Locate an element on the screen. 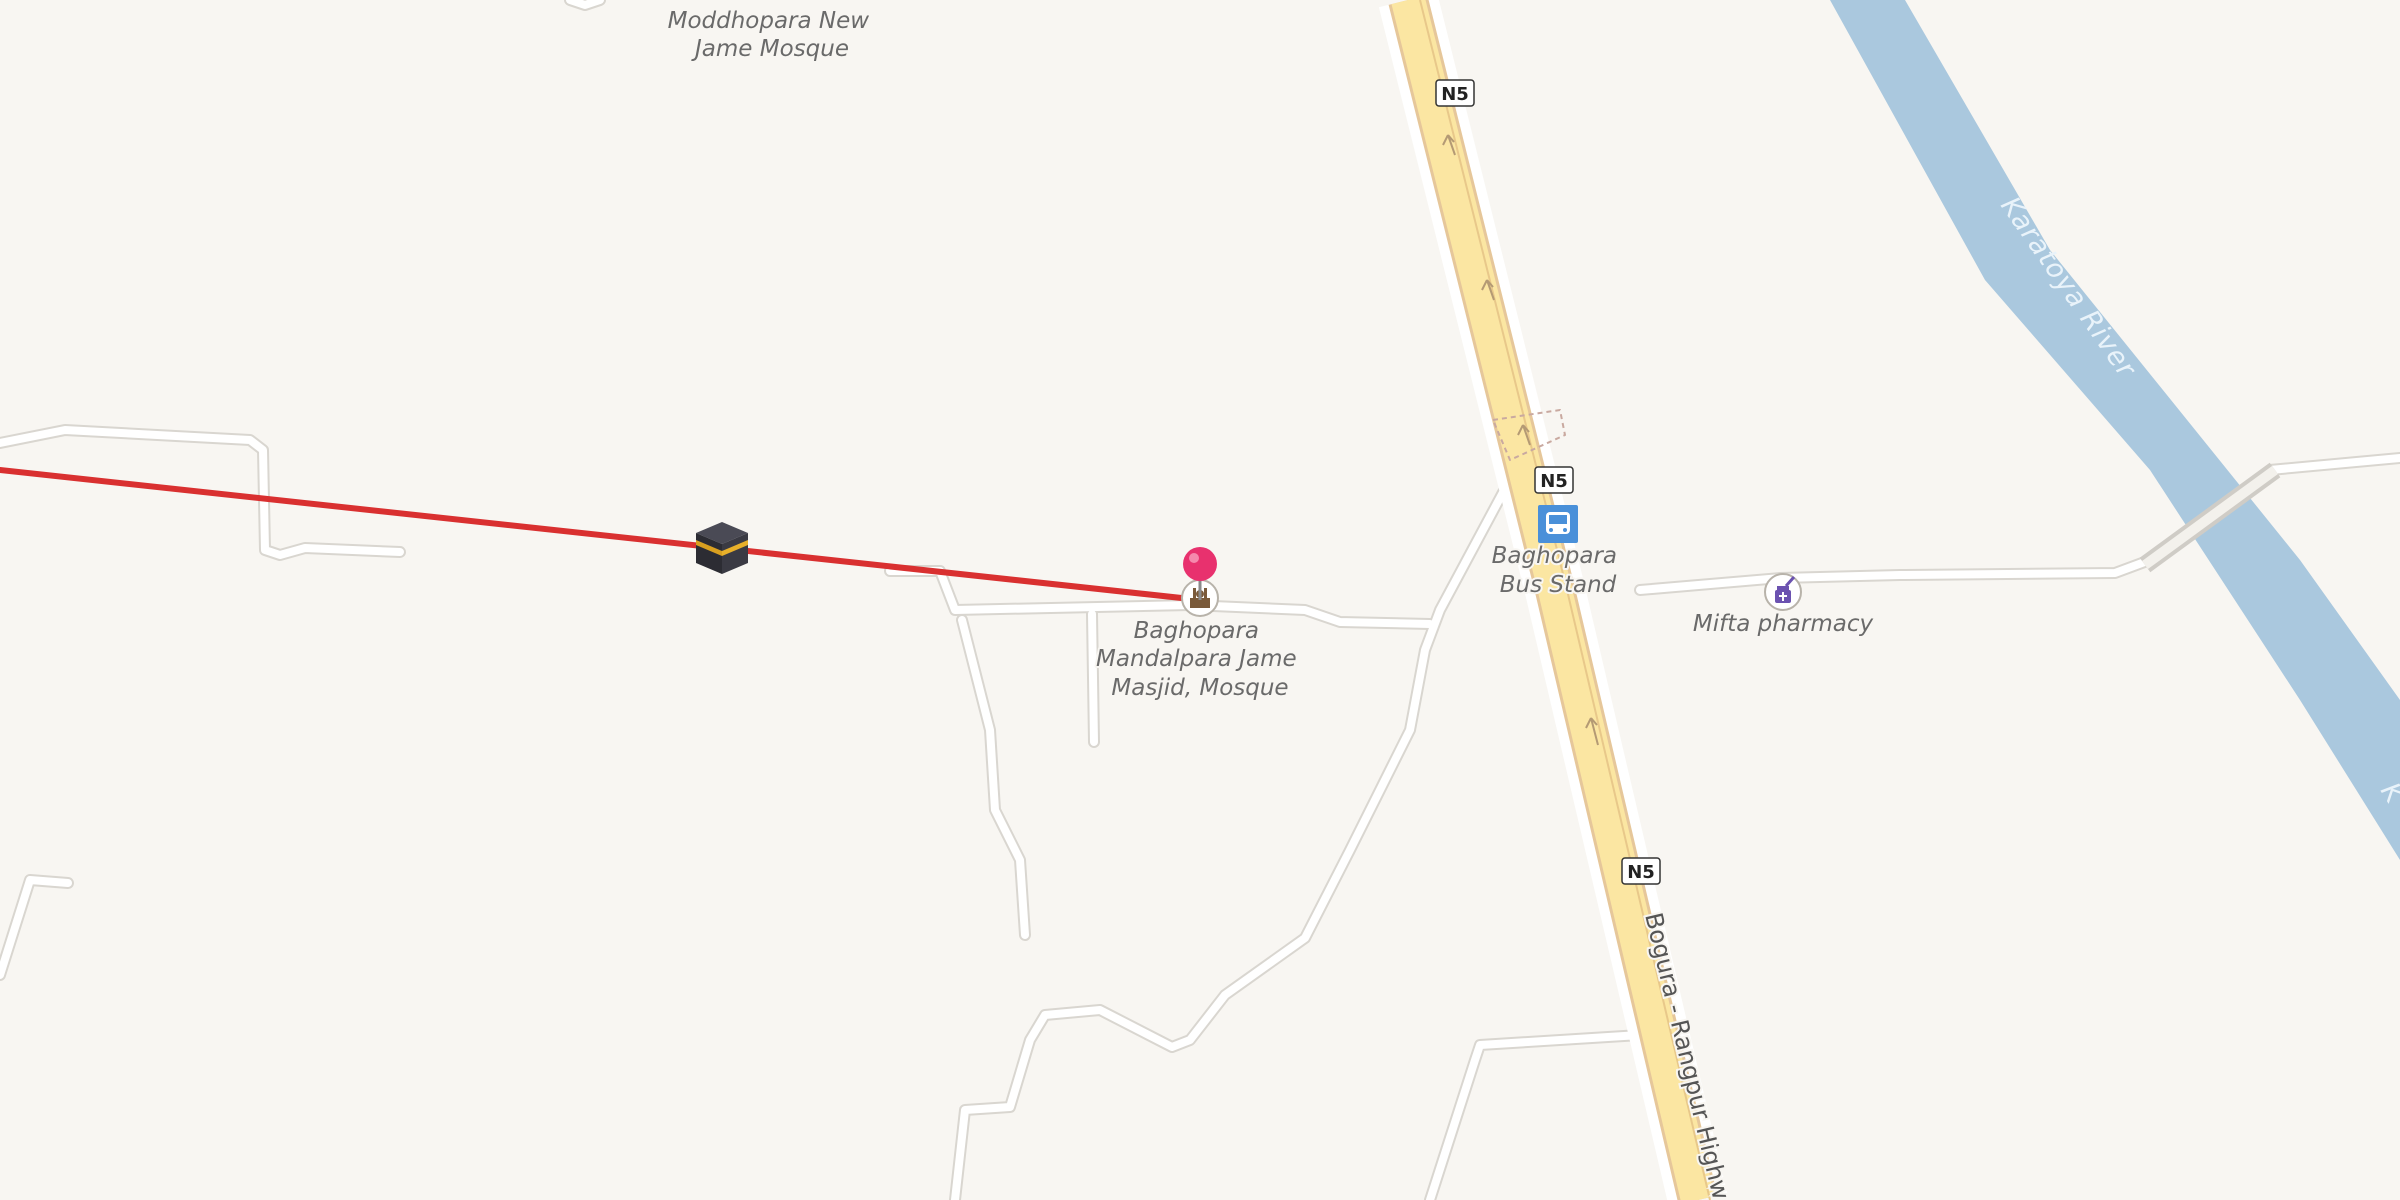 This screenshot has width=2400, height=1200. poi-label-pharmacy: Mifta pharmacy is located at coordinates (1783, 624).